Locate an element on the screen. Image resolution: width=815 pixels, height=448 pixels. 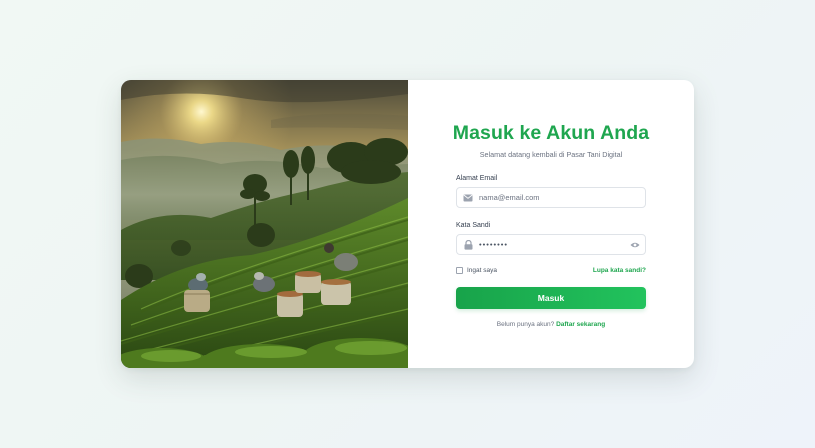
envelope-icon is located at coordinates (468, 197).